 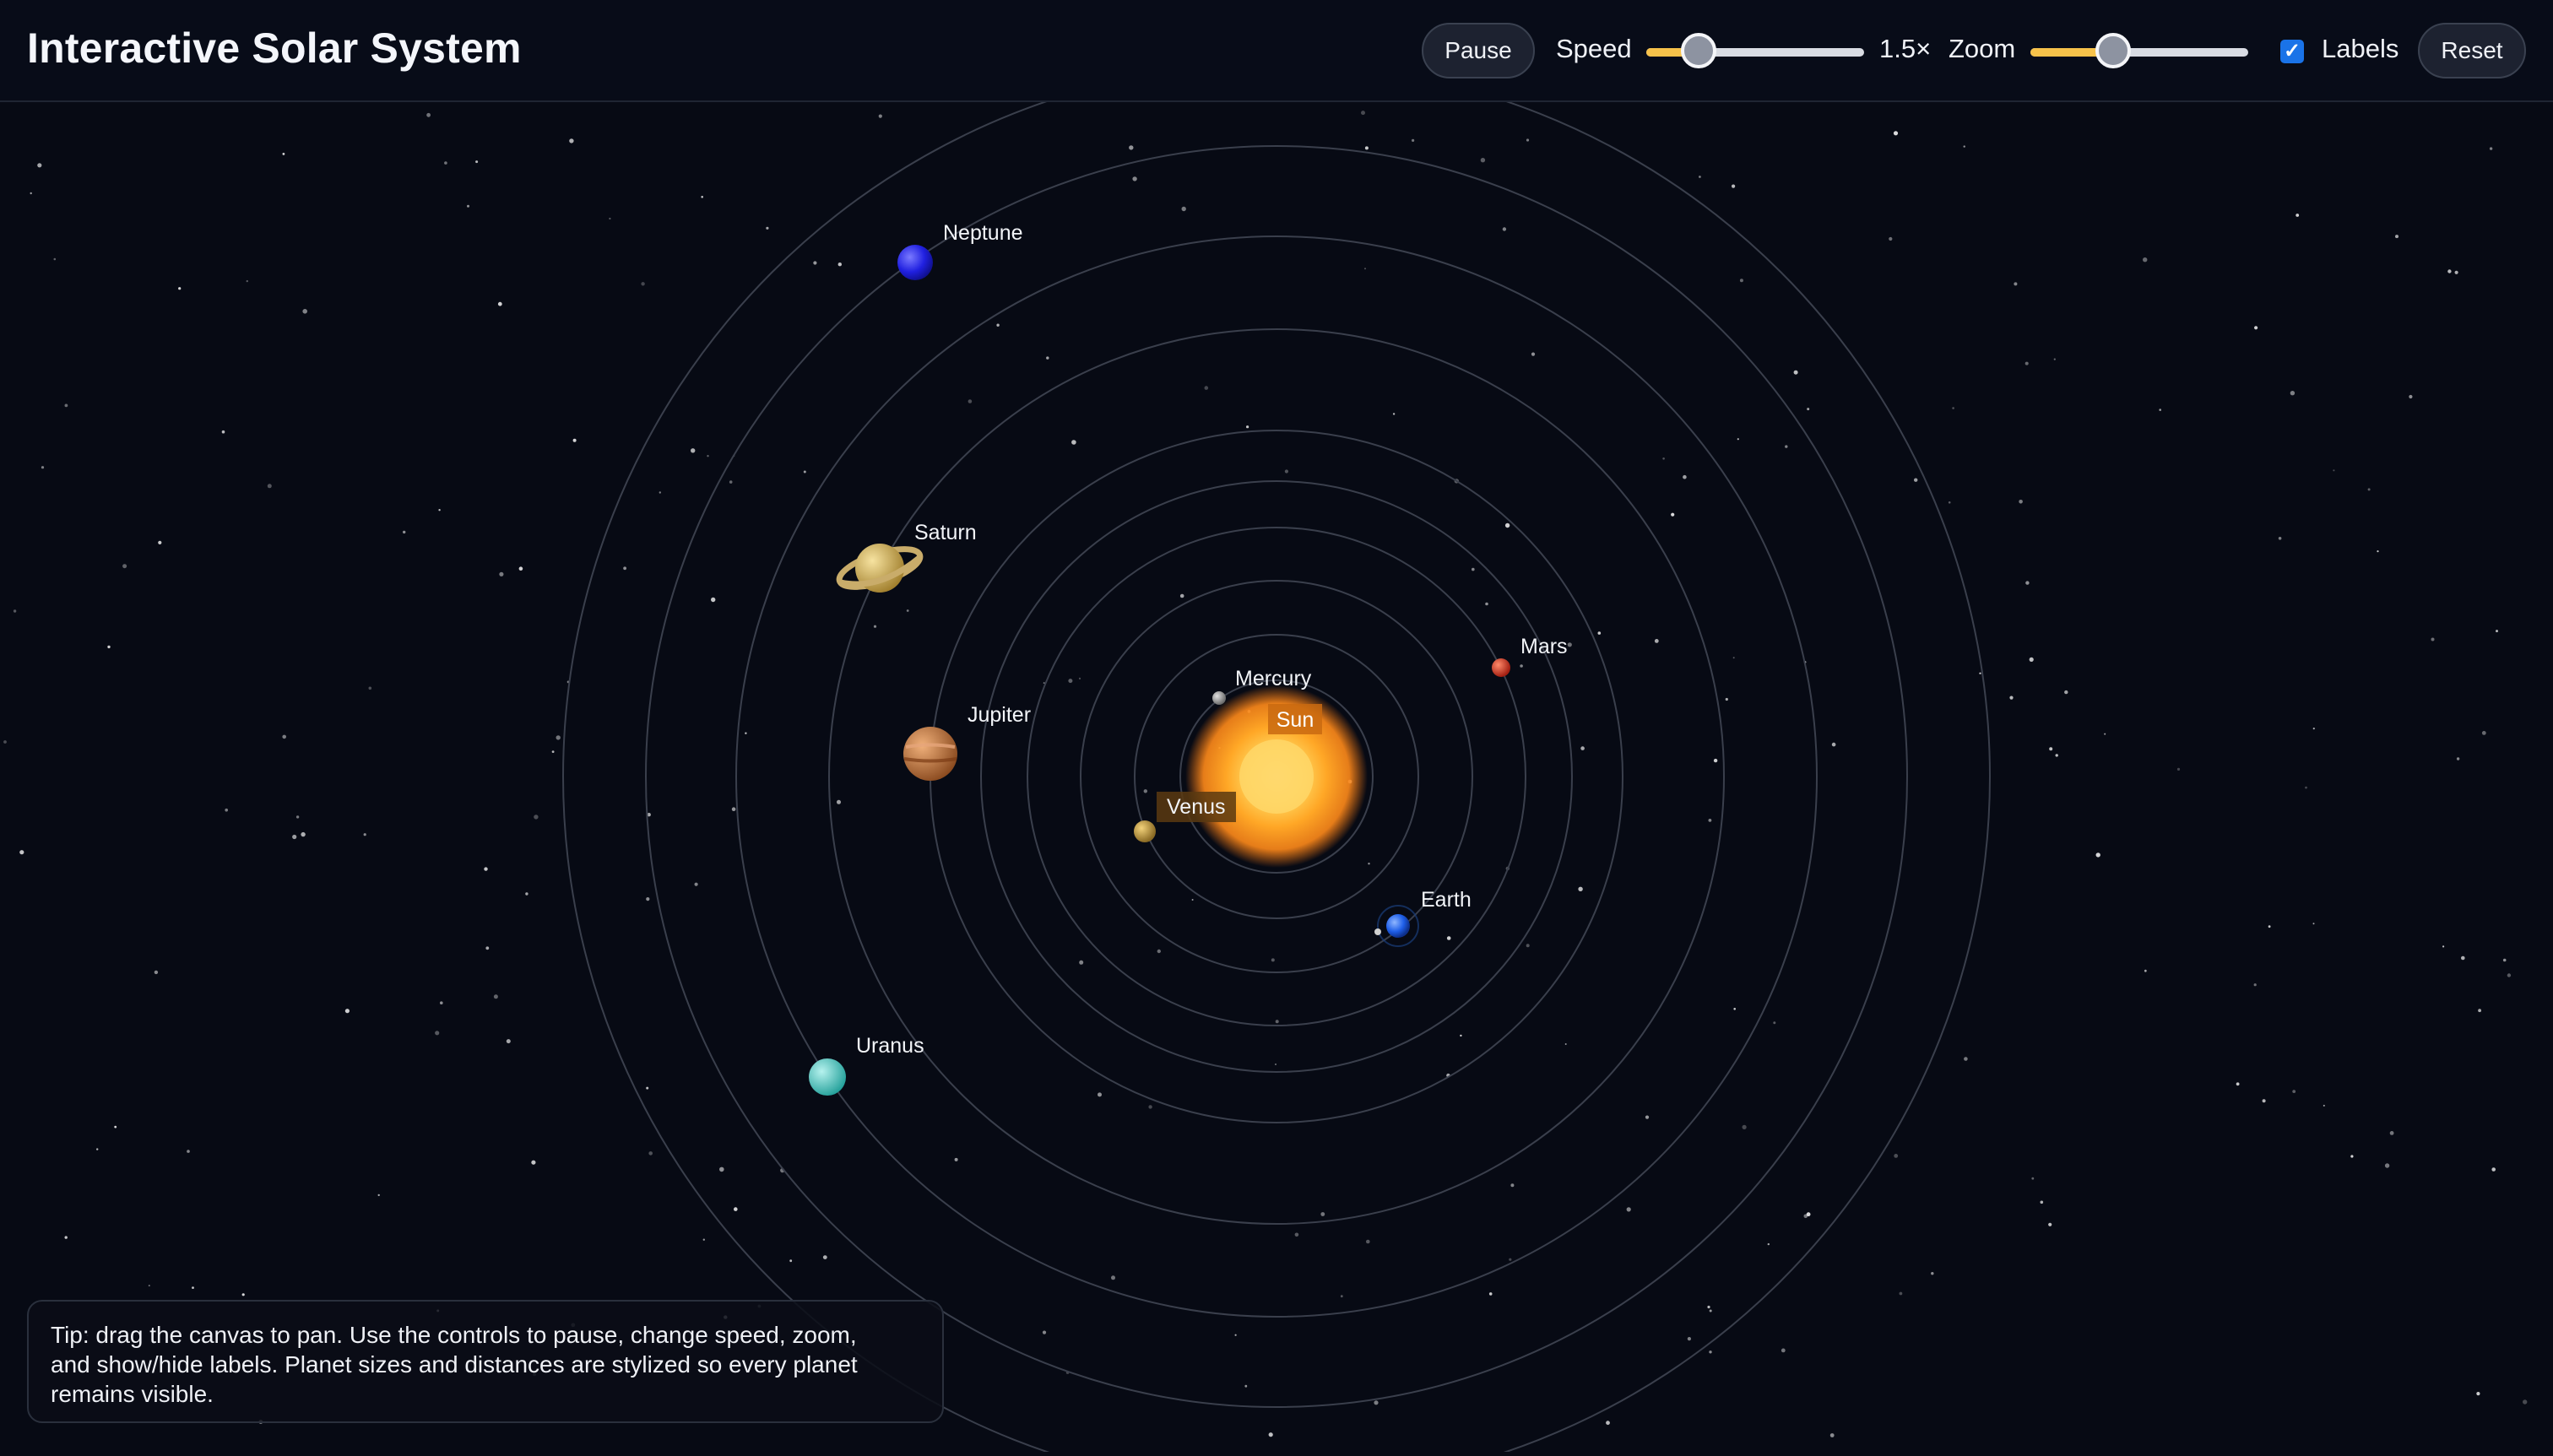 What do you see at coordinates (1478, 50) in the screenshot?
I see `pause-button: Pause` at bounding box center [1478, 50].